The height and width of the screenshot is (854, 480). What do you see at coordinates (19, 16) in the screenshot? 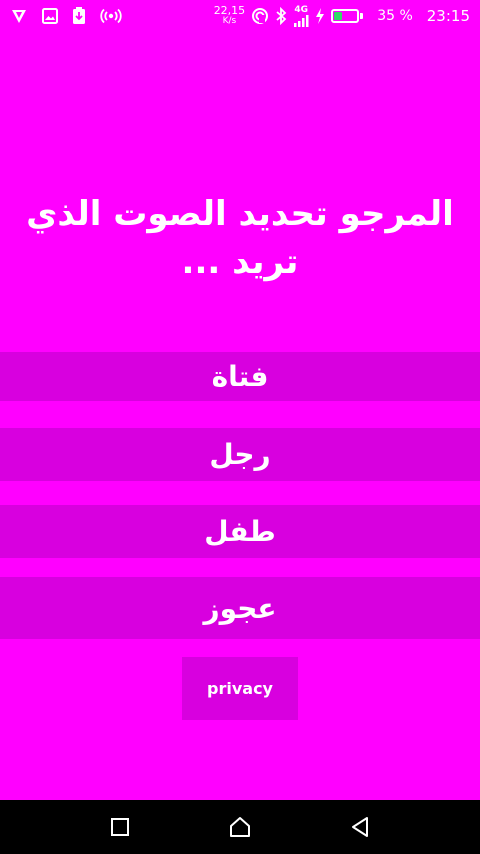
I see `shield-icon` at bounding box center [19, 16].